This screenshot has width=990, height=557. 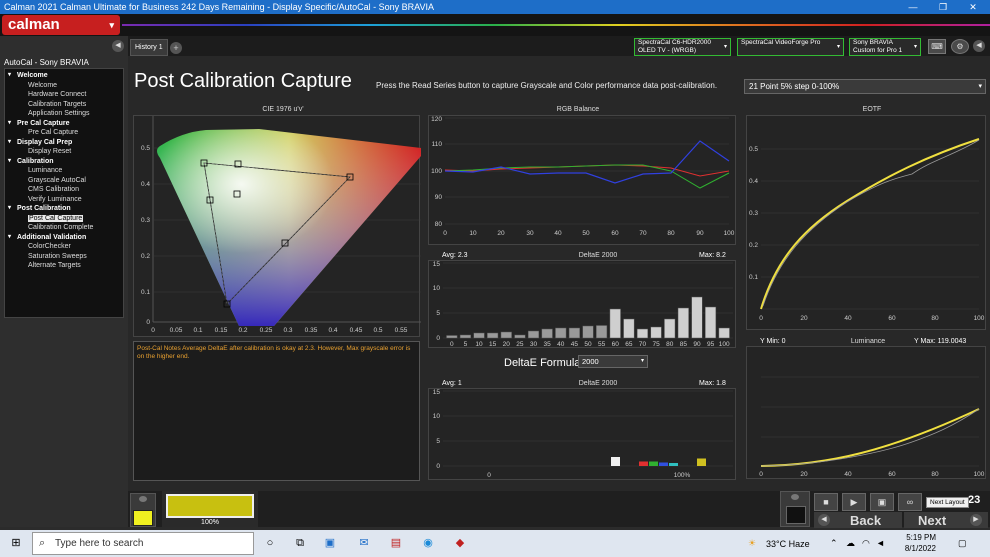 I want to click on taskbar-clock: 5:19 PM 8/1/2022, so click(x=916, y=543).